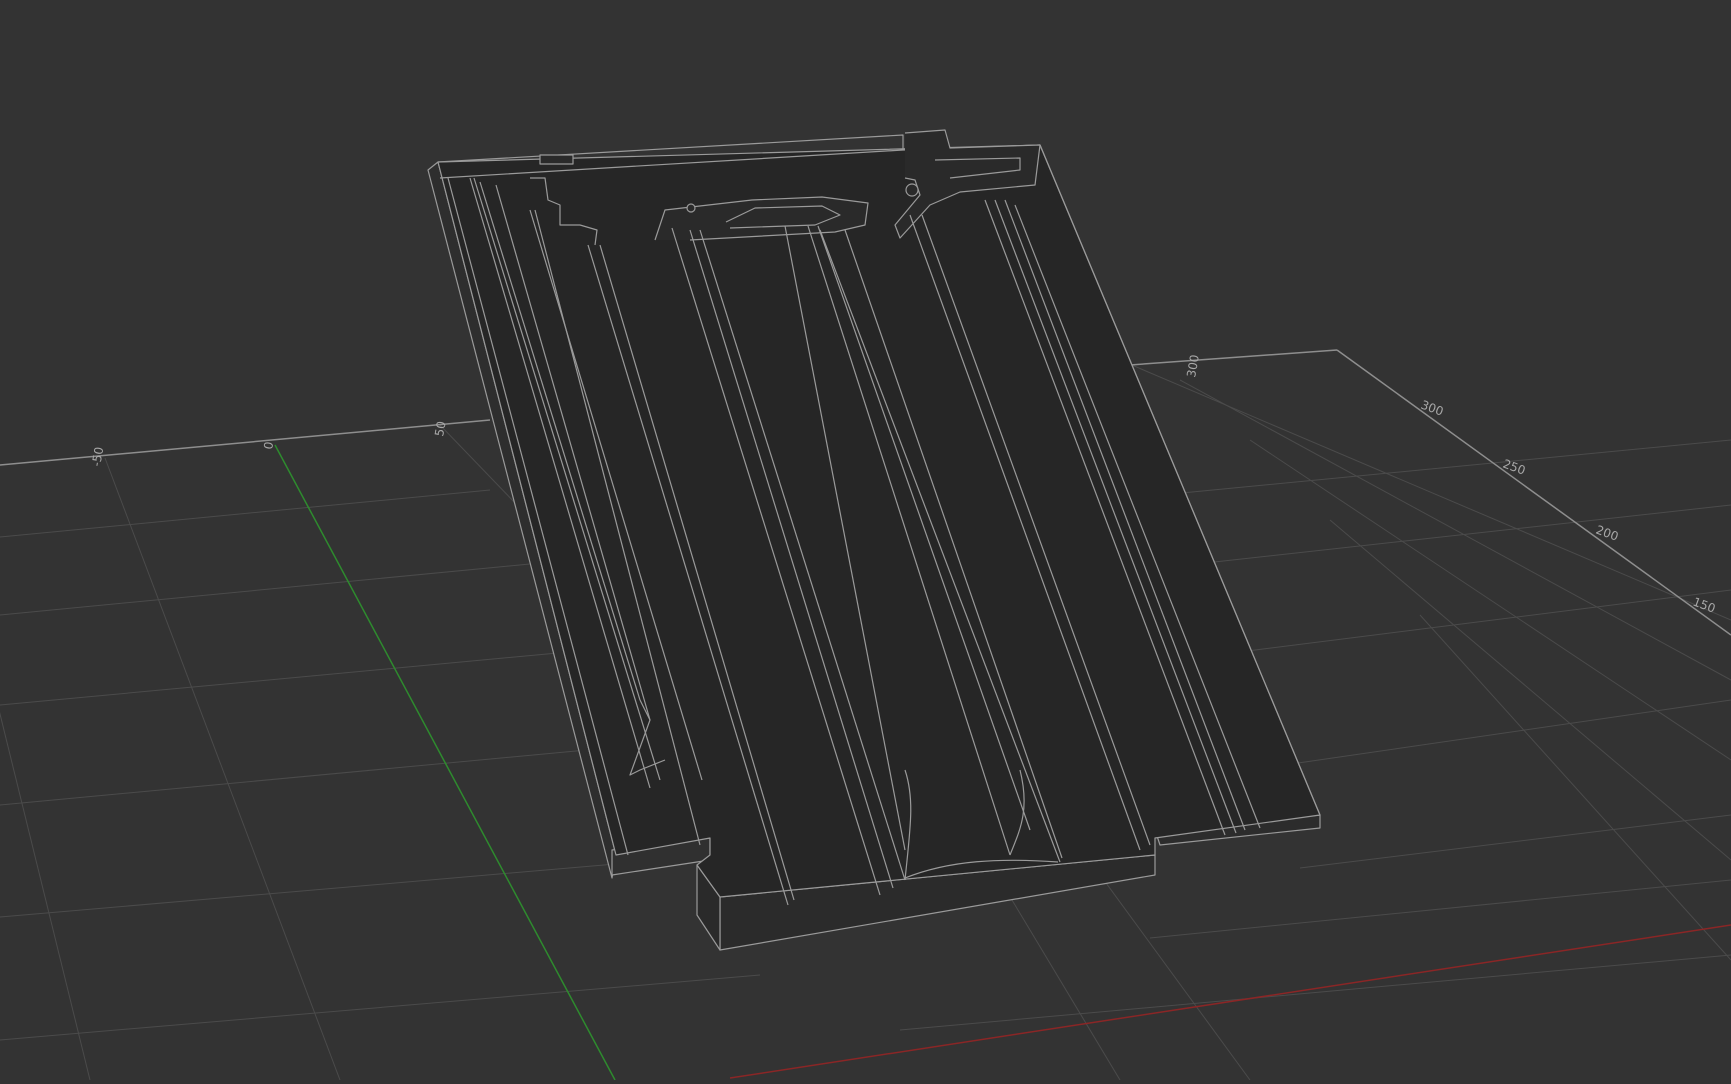  Describe the element at coordinates (440, 428) in the screenshot. I see `ruler-label: 50` at that location.